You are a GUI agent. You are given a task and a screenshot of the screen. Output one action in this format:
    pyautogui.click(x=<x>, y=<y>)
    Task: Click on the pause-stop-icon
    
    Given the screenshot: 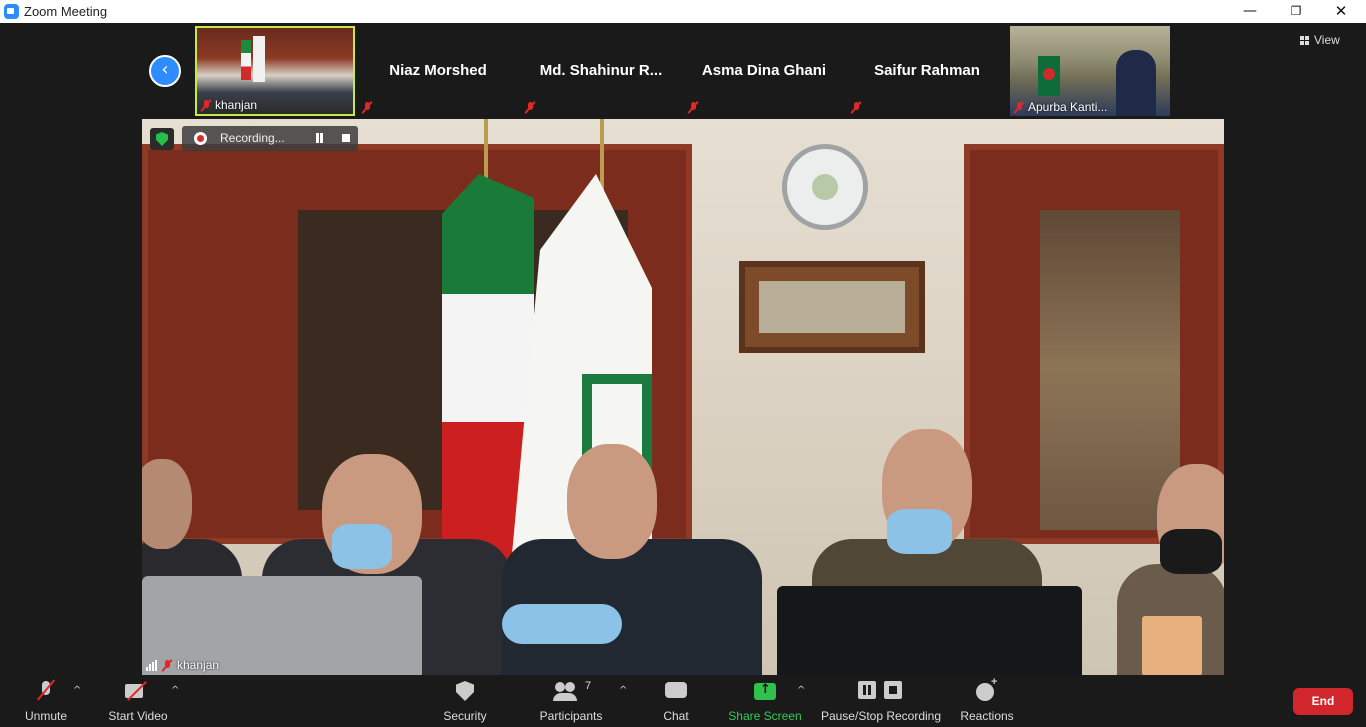 What is the action you would take?
    pyautogui.click(x=881, y=692)
    